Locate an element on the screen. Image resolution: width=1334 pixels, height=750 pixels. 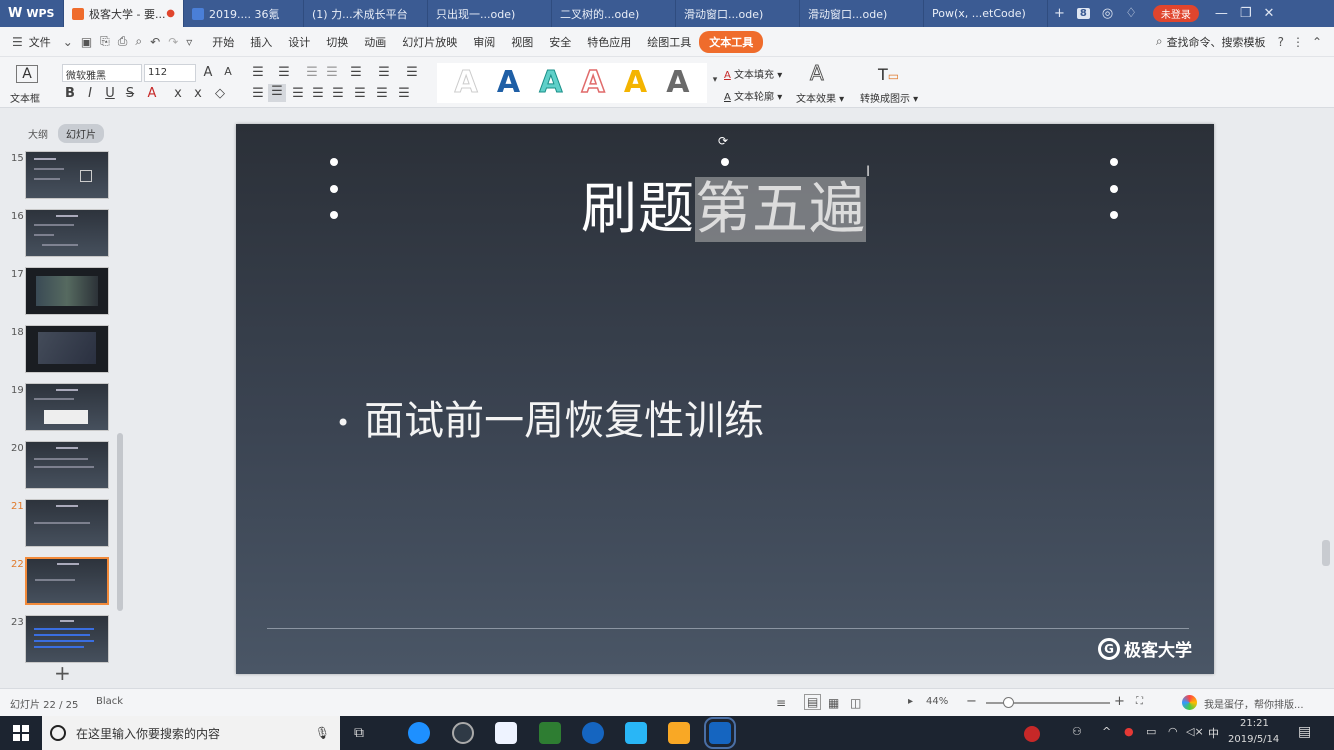
menu-security: 安全 is located at coordinates (560, 42).